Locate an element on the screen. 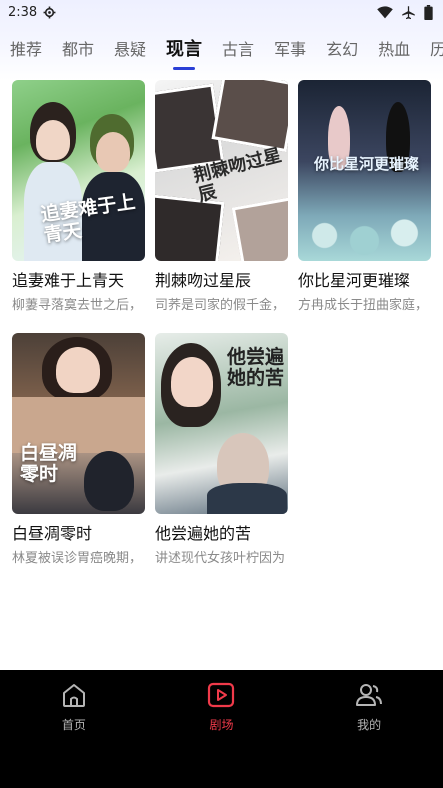 This screenshot has height=788, width=443. category-tabs: 推荐 都市 悬疑 现言 古言 军事 玄幻 热血 历史 is located at coordinates (221, 50).